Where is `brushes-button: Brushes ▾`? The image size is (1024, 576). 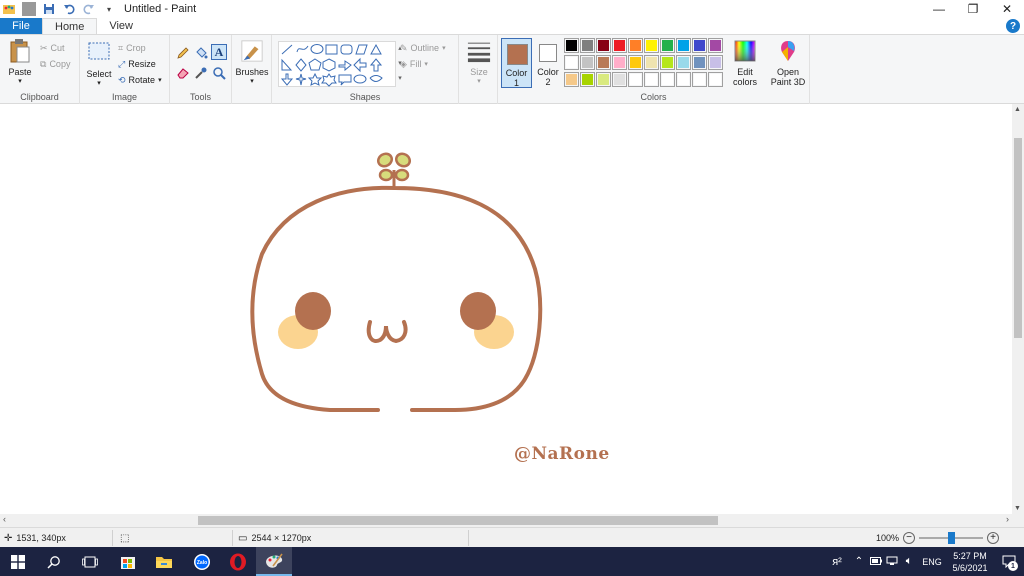 brushes-button: Brushes ▾ is located at coordinates (252, 62).